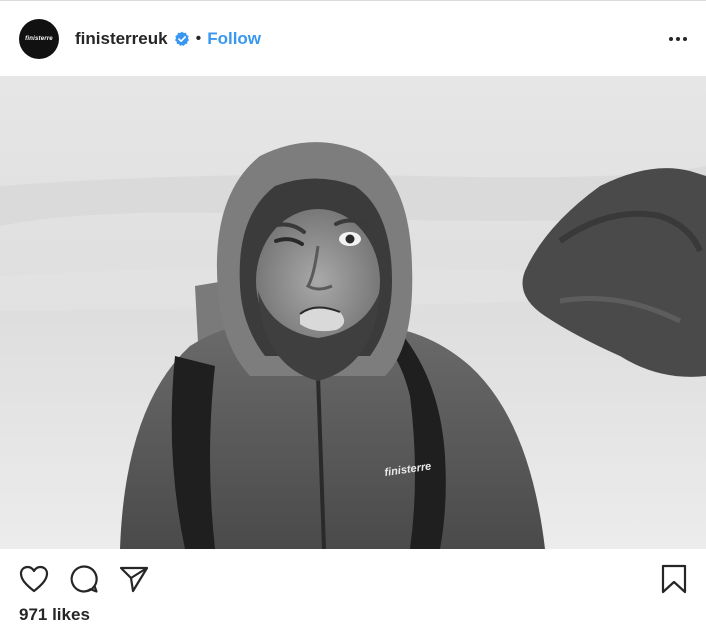 The height and width of the screenshot is (636, 706). Describe the element at coordinates (54, 615) in the screenshot. I see `likes-count: 971 likes` at that location.